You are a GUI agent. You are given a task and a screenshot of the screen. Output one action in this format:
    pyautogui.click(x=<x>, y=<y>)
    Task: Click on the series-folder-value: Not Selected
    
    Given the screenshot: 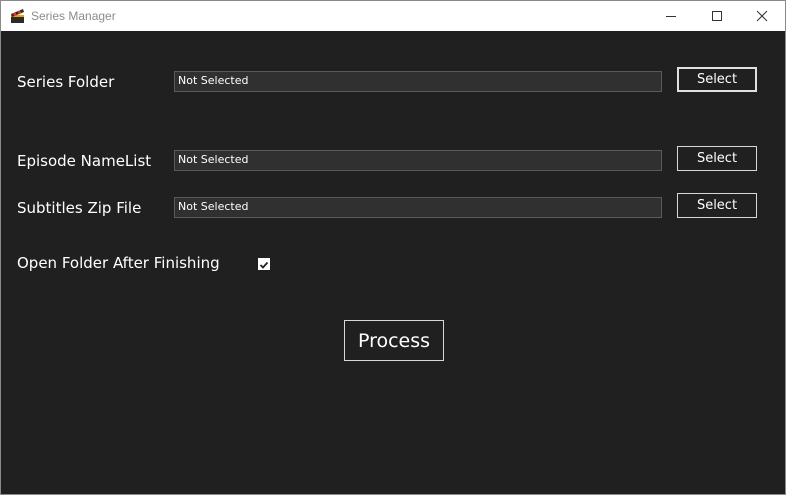 What is the action you would take?
    pyautogui.click(x=213, y=80)
    